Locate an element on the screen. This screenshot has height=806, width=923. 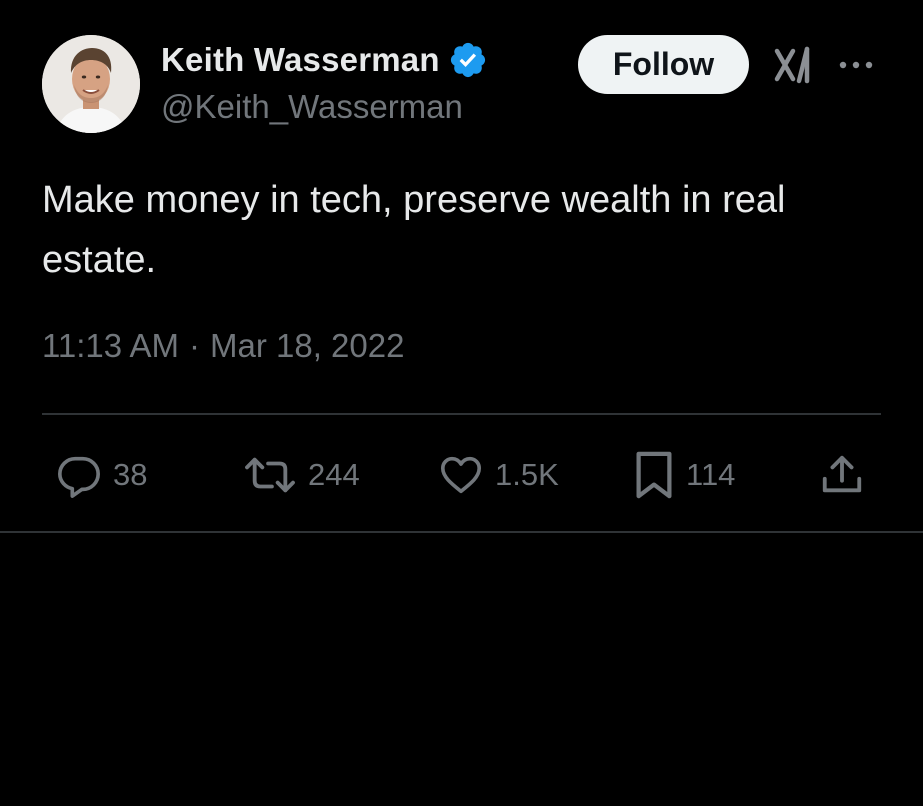
tweet-time: 11:13 AM is located at coordinates (110, 345).